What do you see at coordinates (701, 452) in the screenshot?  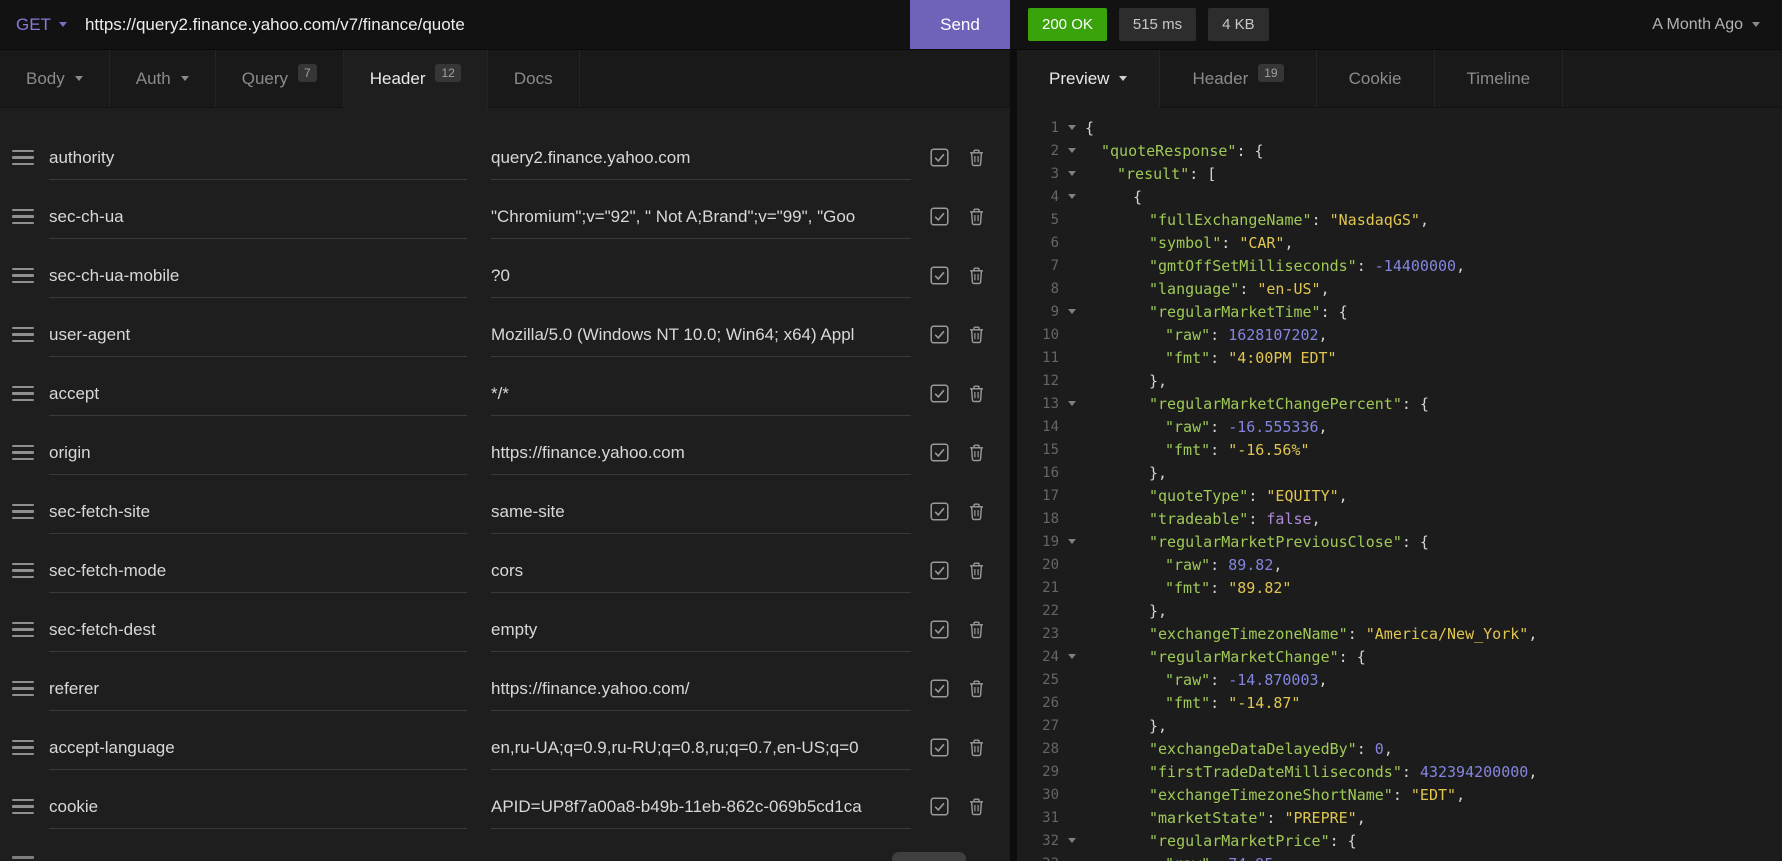 I see `header-value-input: https://finance.yahoo.com` at bounding box center [701, 452].